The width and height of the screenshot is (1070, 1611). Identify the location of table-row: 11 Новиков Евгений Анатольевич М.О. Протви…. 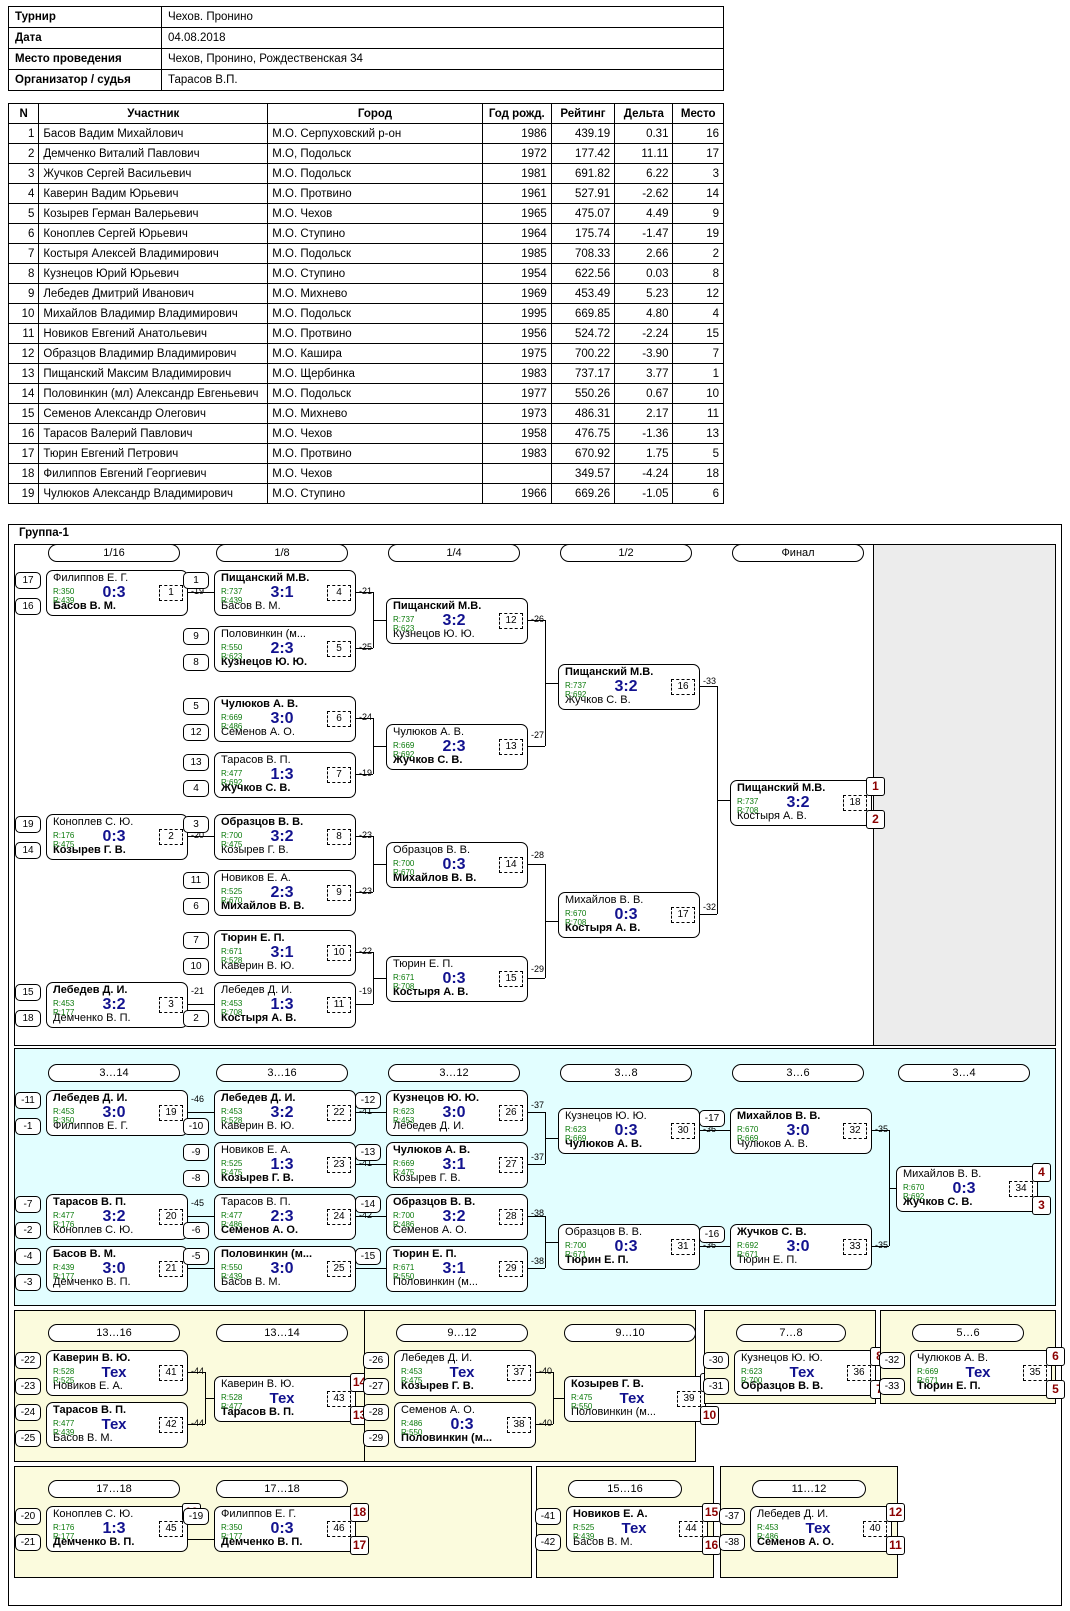
(365, 333).